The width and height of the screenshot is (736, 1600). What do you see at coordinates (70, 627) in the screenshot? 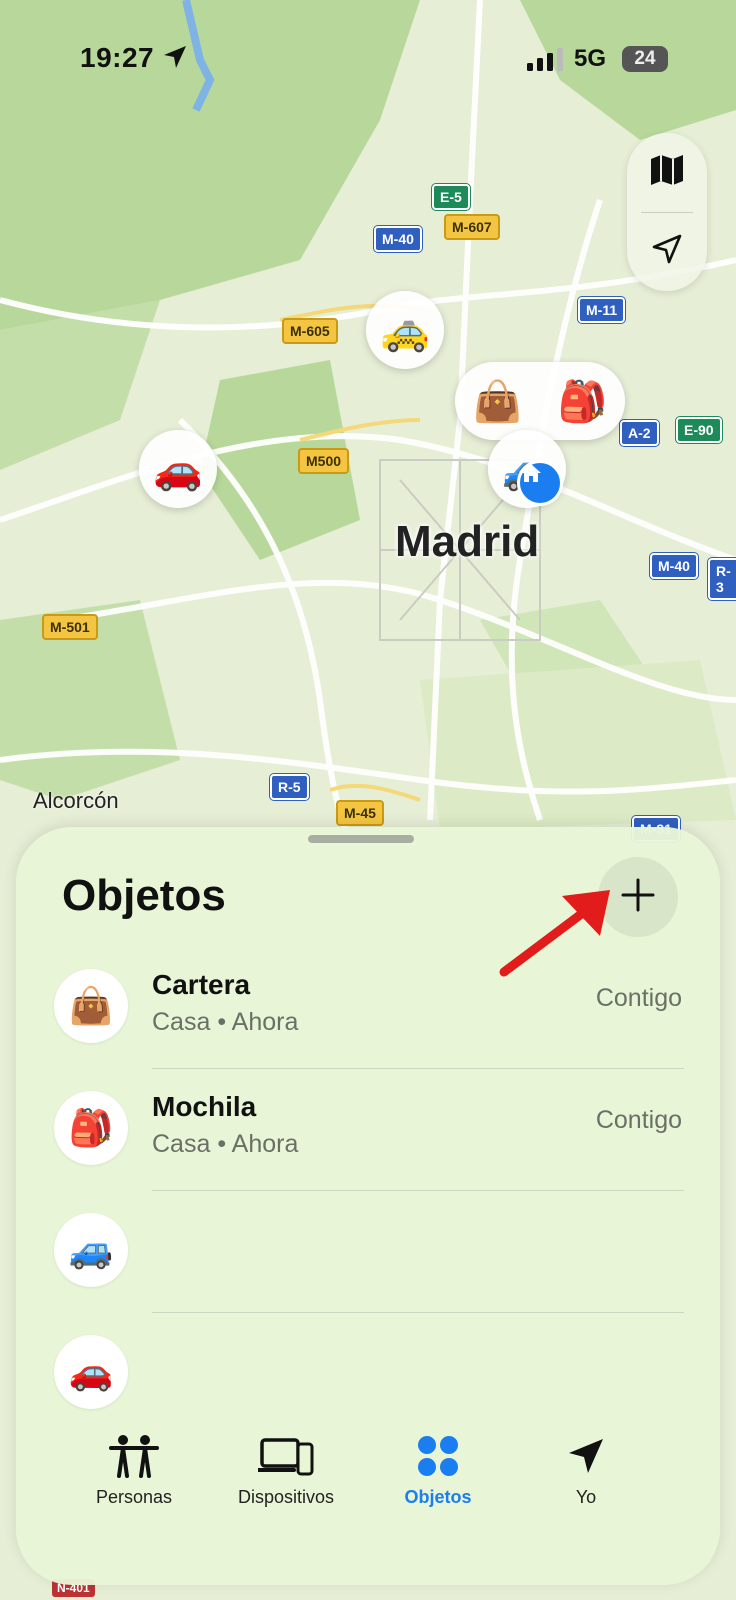
I see `road-label: M-501` at bounding box center [70, 627].